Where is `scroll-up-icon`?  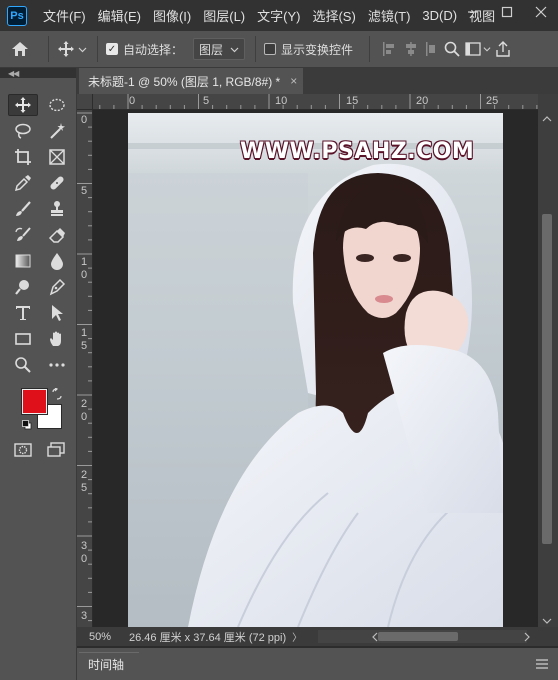
scroll-up-icon is located at coordinates (547, 119).